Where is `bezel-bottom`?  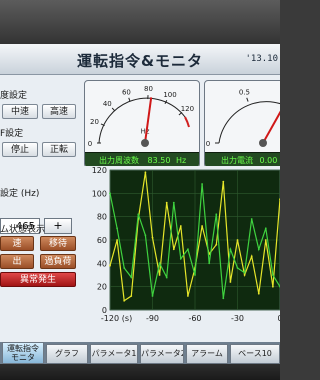 bezel-bottom is located at coordinates (140, 372).